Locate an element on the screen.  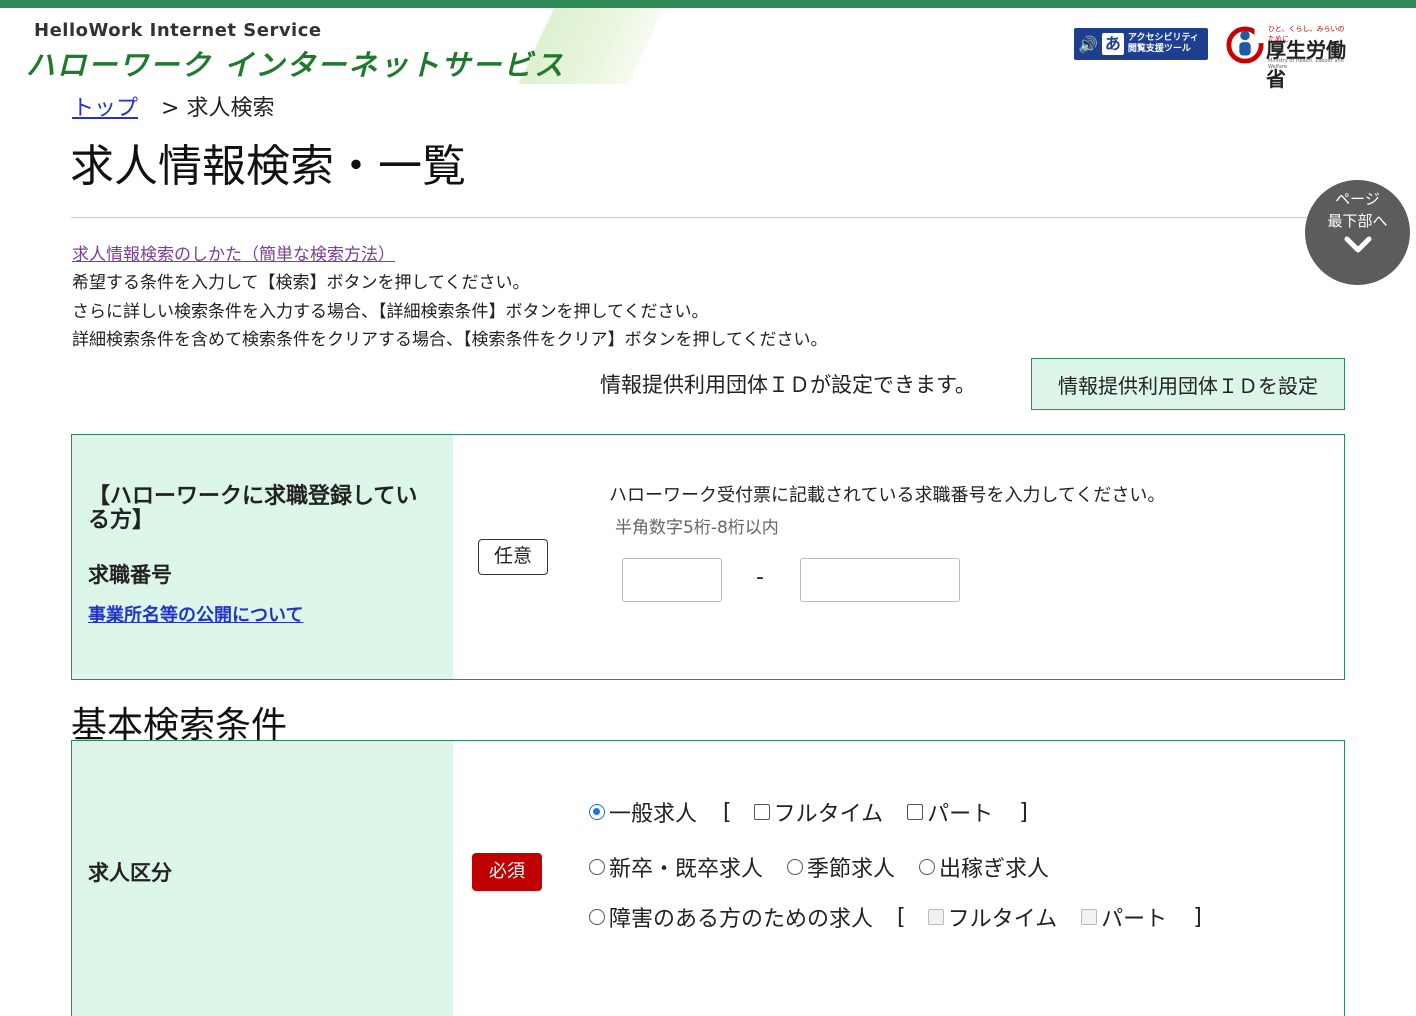
checkbox-disability-fulltime-label: フルタイム is located at coordinates (1003, 917).